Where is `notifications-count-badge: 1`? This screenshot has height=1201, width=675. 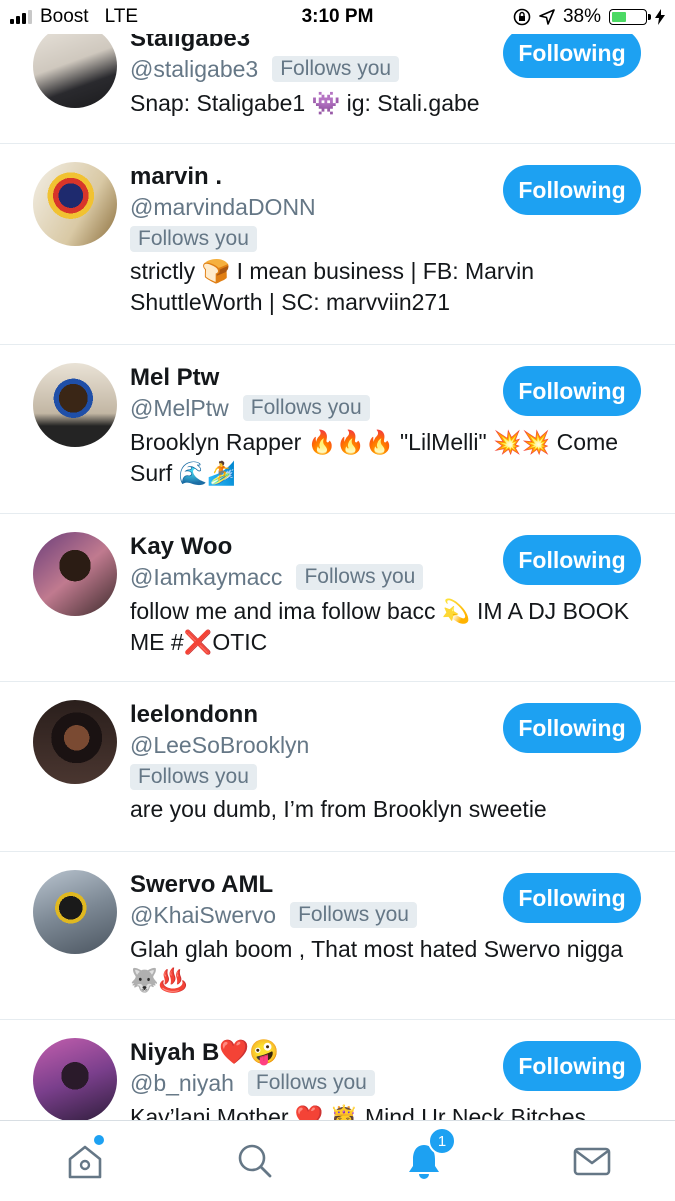 notifications-count-badge: 1 is located at coordinates (442, 1141).